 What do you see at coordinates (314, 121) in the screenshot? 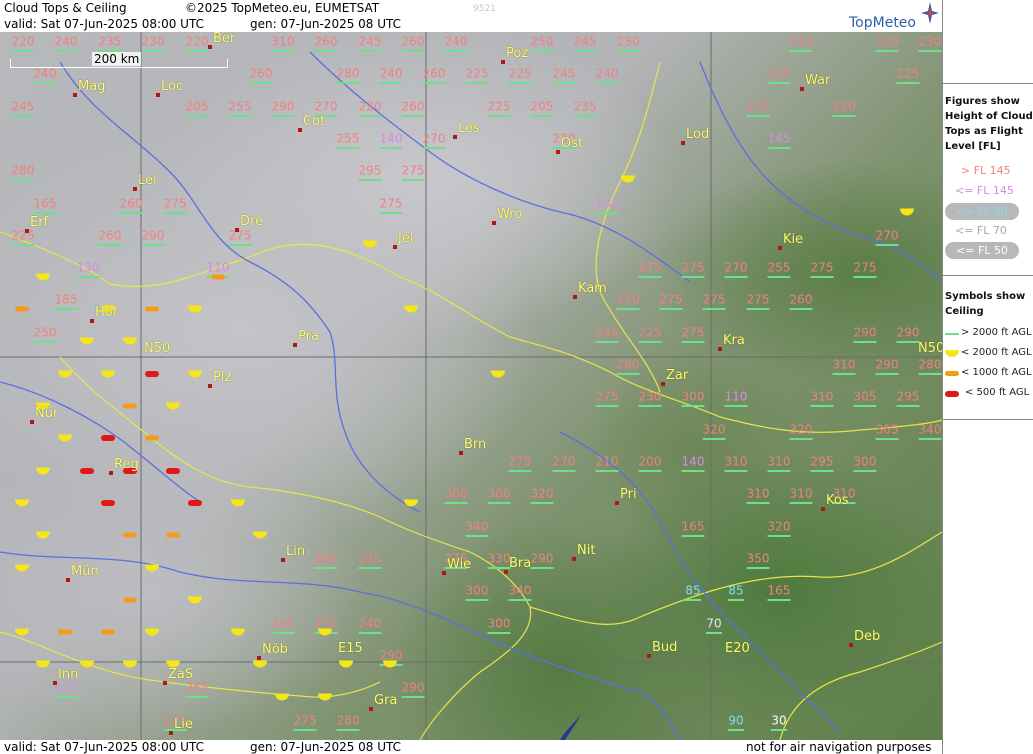
I see `city-label: Cot` at bounding box center [314, 121].